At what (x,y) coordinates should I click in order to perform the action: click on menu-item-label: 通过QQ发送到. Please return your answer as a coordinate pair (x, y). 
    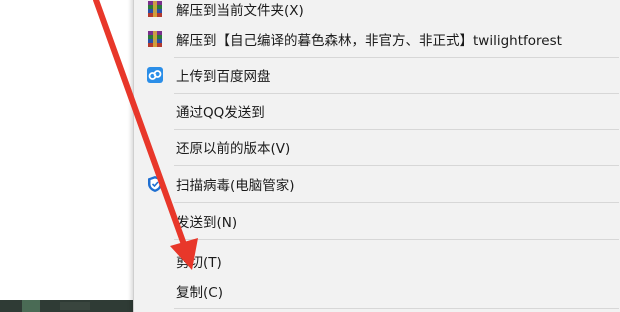
    Looking at the image, I should click on (220, 113).